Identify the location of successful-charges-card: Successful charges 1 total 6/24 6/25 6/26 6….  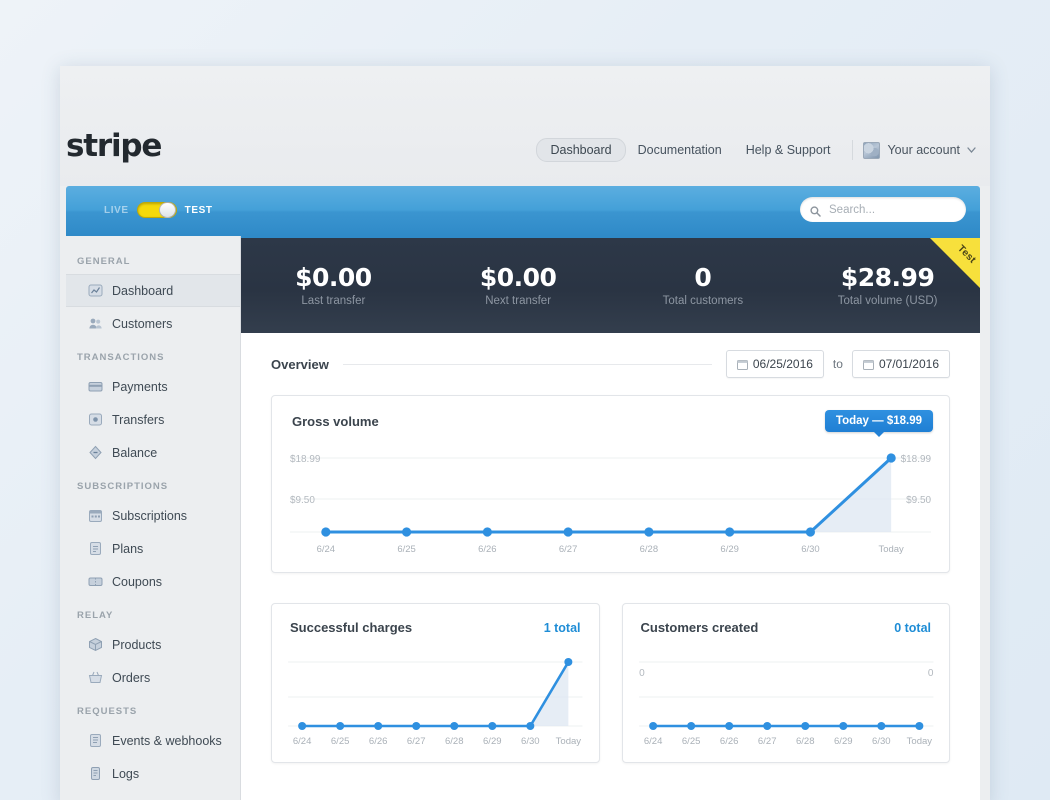
(435, 683).